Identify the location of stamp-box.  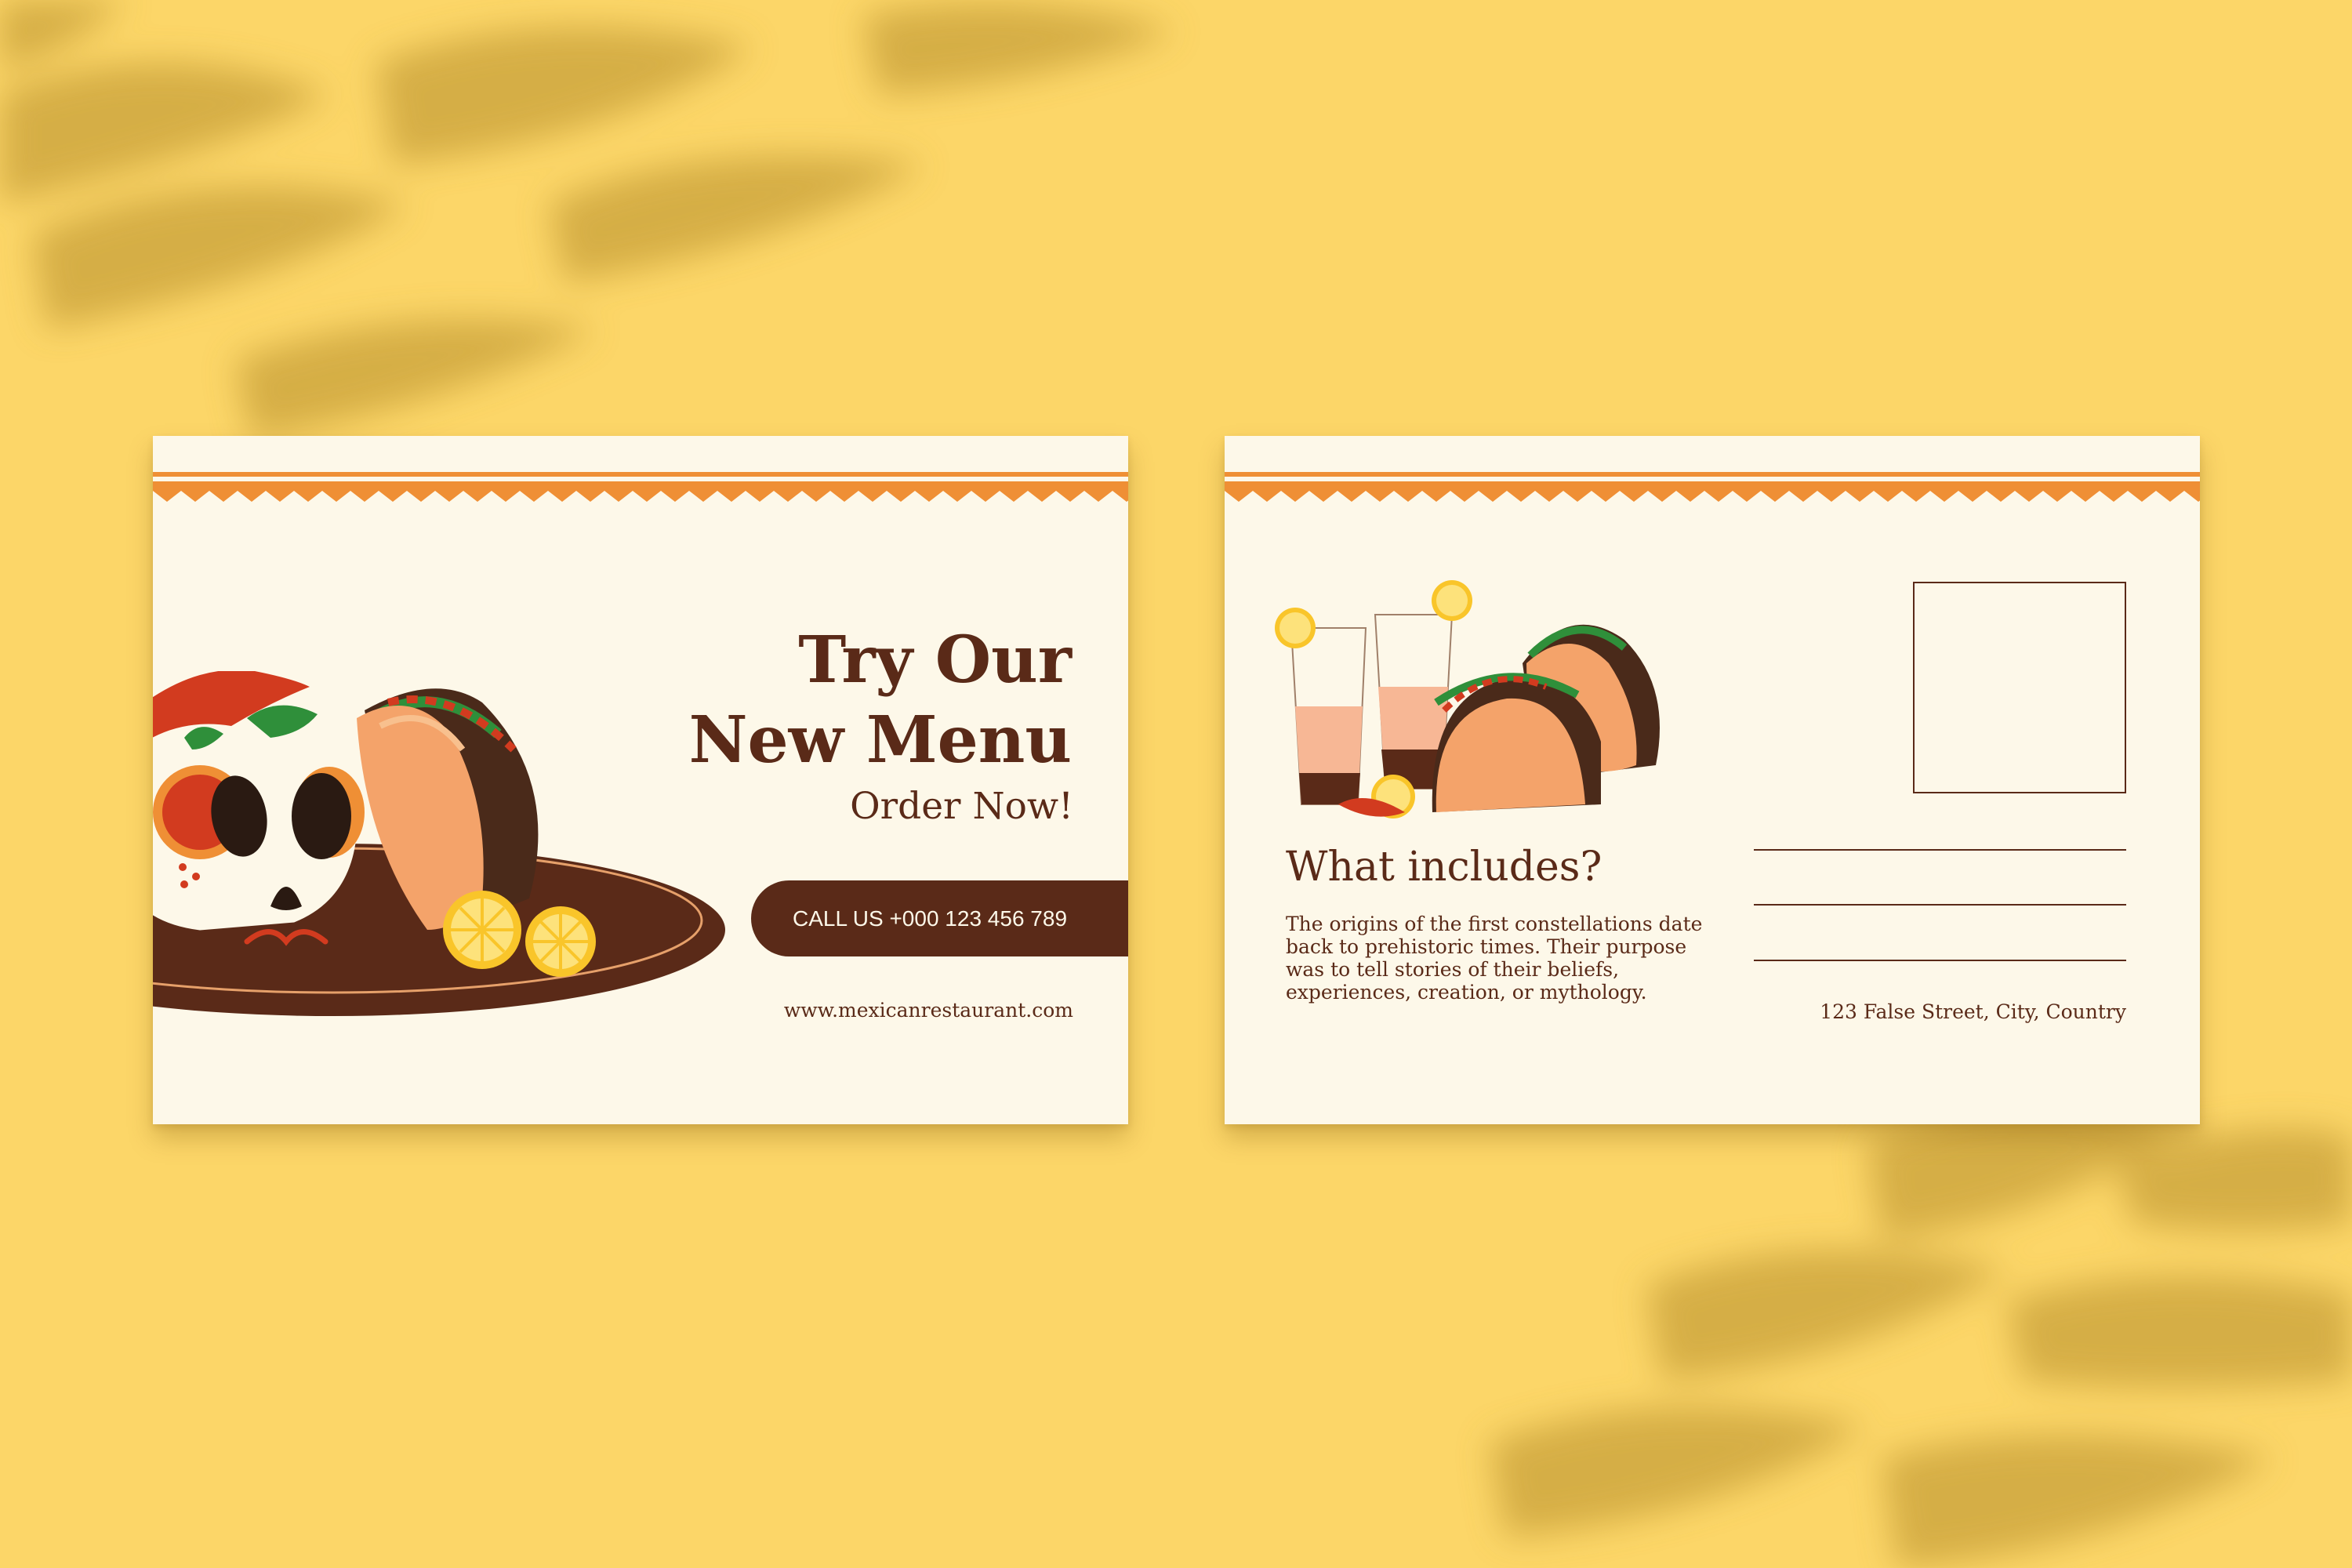
(2019, 687).